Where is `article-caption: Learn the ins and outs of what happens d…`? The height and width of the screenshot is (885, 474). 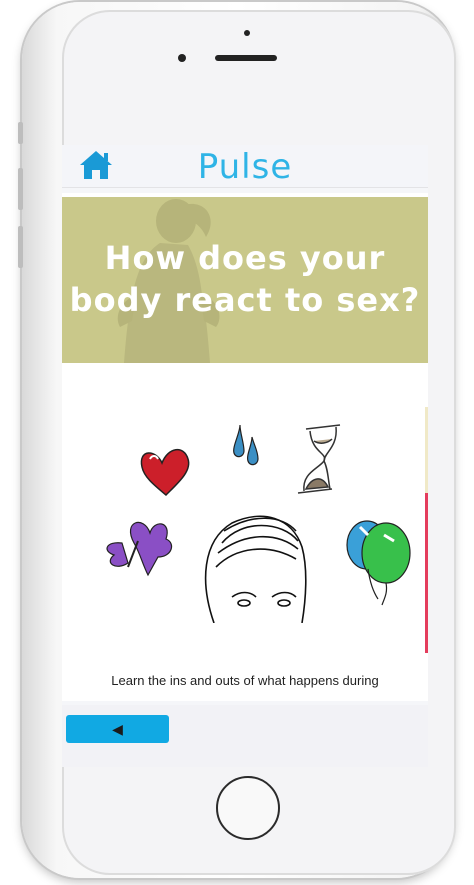 article-caption: Learn the ins and outs of what happens d… is located at coordinates (245, 680).